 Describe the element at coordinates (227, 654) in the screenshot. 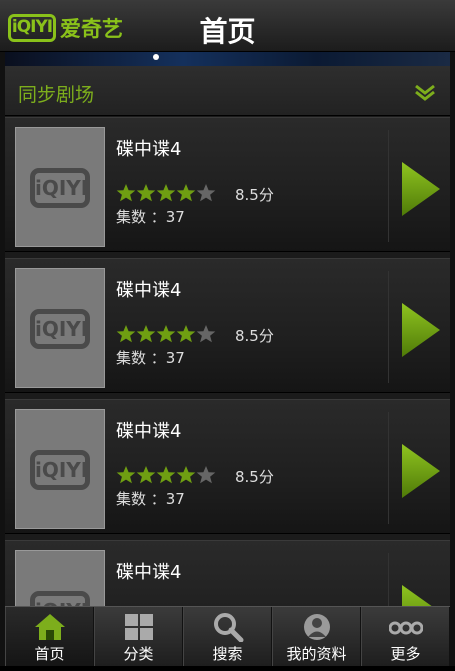

I see `nav-label: 搜索` at that location.